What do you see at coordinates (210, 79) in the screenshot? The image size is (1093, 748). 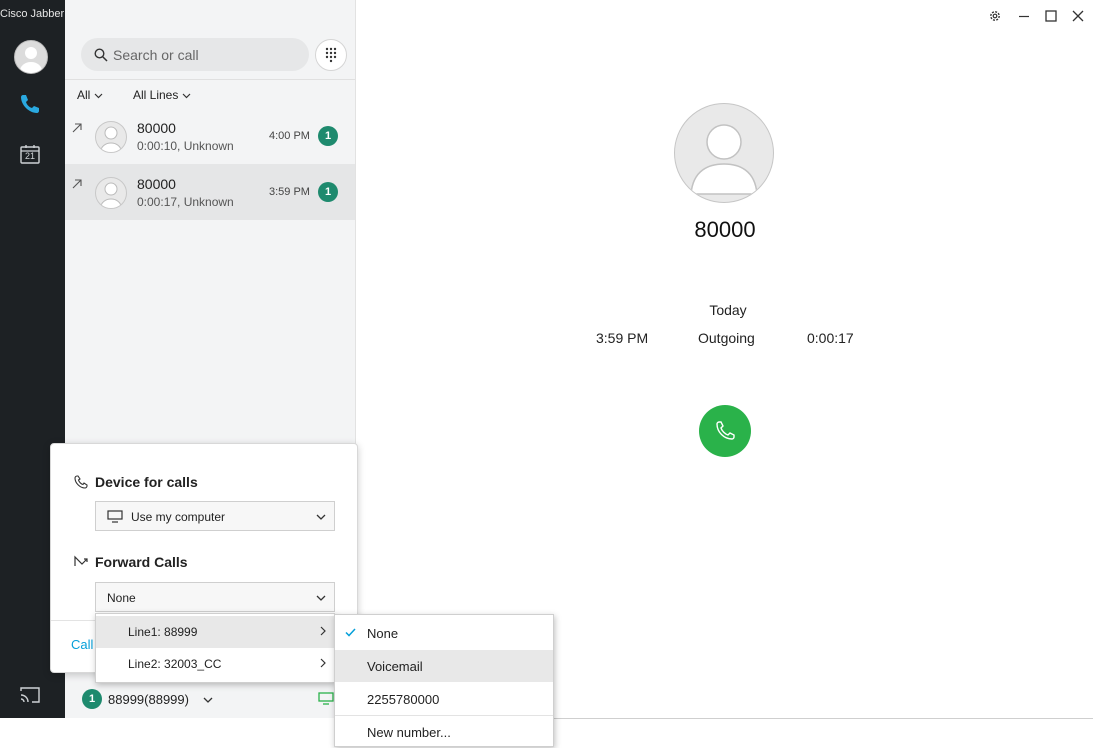 I see `divider` at bounding box center [210, 79].